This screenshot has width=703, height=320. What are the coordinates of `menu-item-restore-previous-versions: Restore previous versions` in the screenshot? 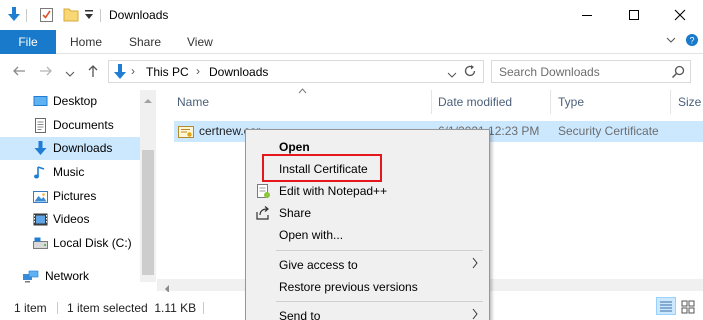 It's located at (367, 287).